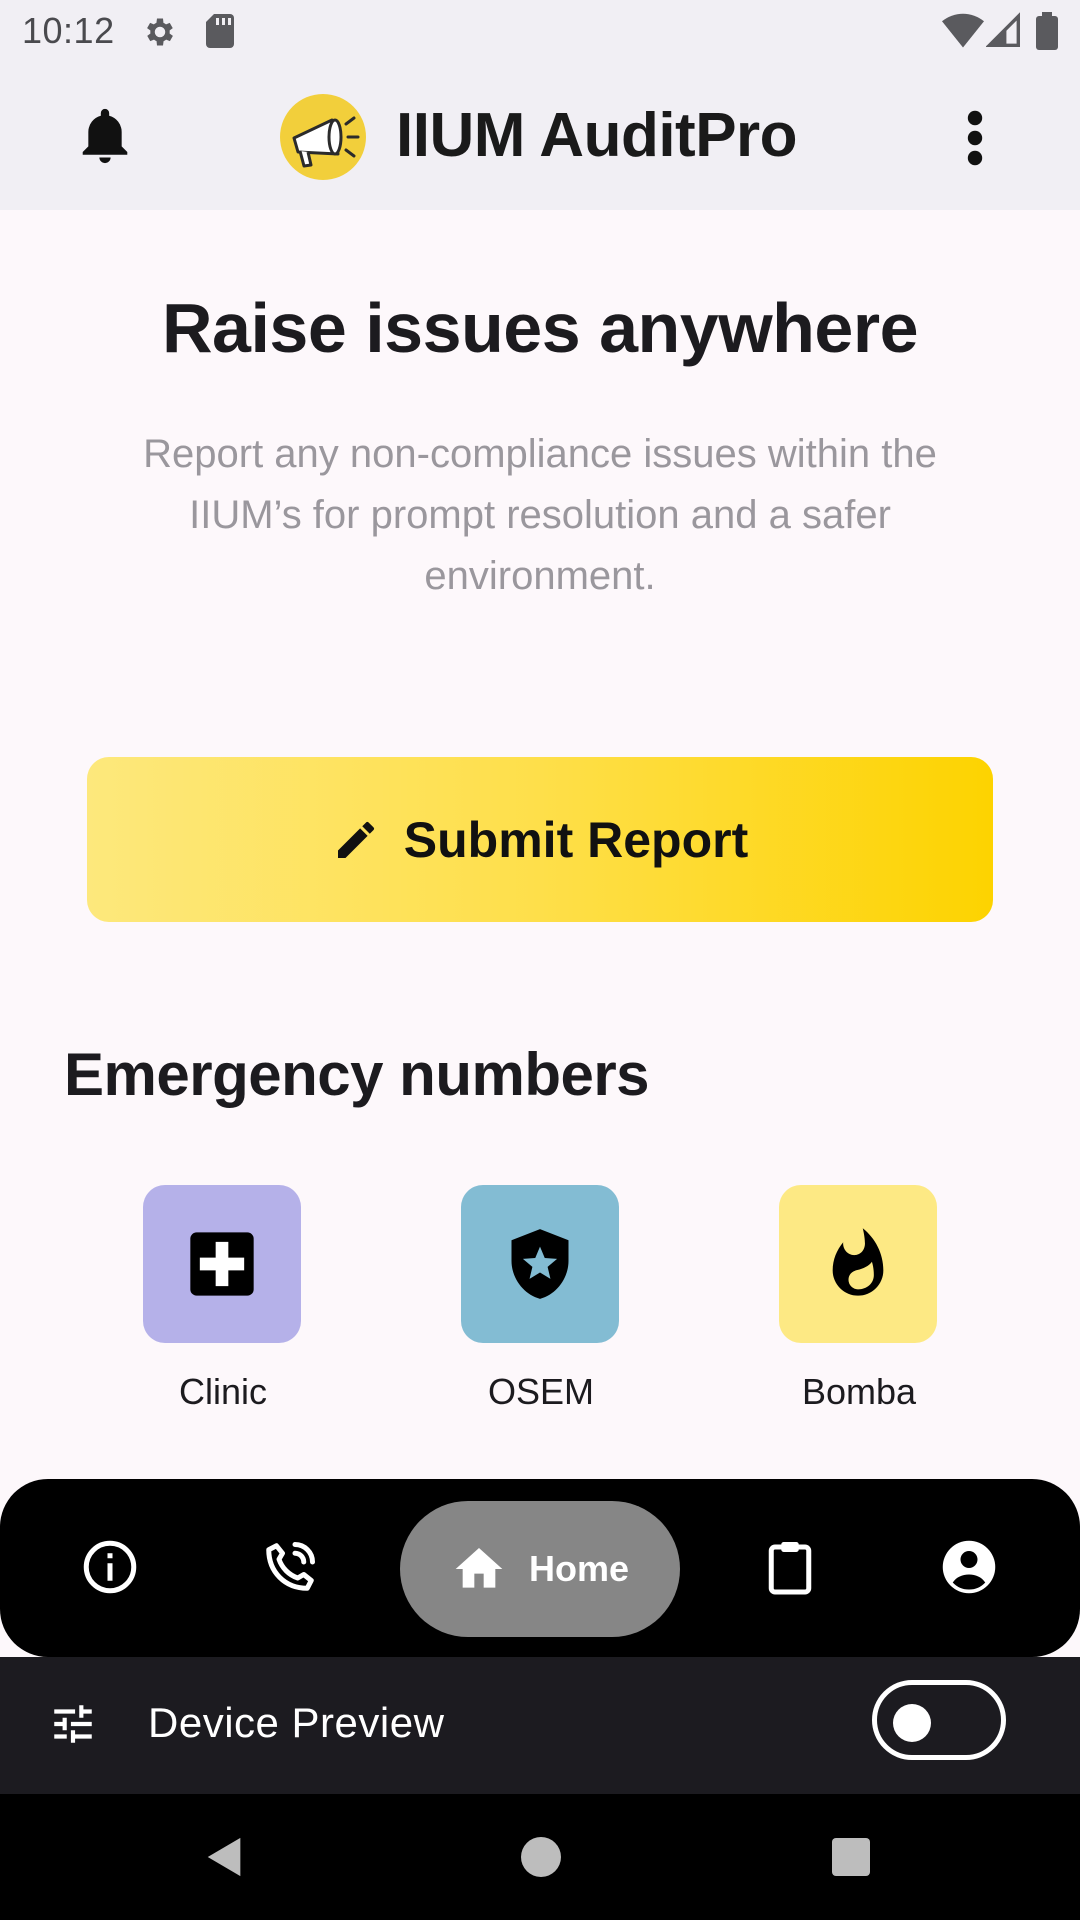 The image size is (1080, 1920). I want to click on page-headline: Raise issues anywhere, so click(540, 328).